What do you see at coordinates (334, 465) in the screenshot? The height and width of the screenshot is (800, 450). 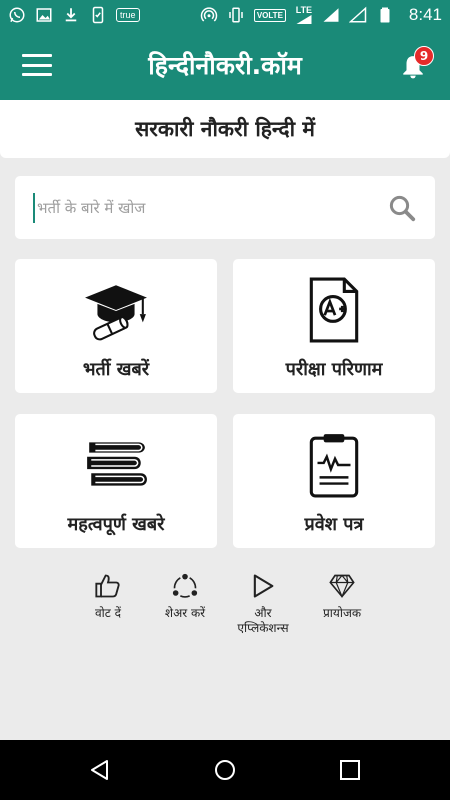 I see `admit-card-icon` at bounding box center [334, 465].